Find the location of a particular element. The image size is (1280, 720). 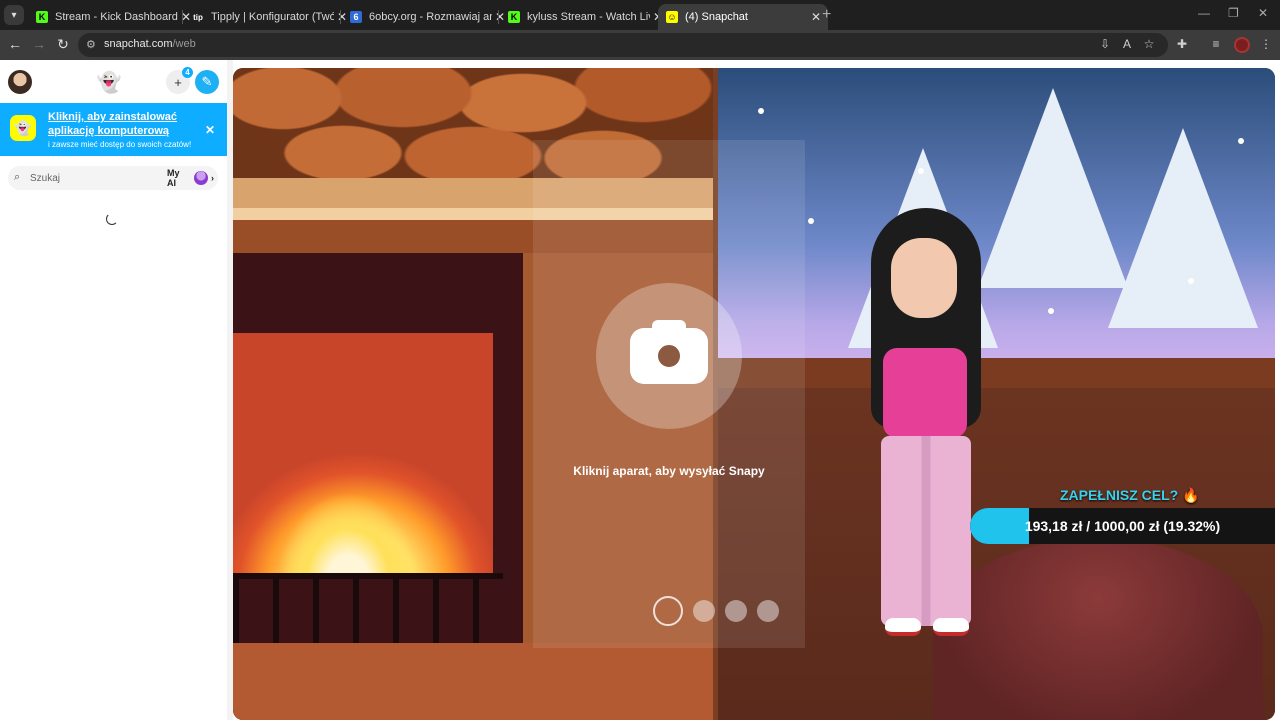

url-path: /web is located at coordinates (184, 44).